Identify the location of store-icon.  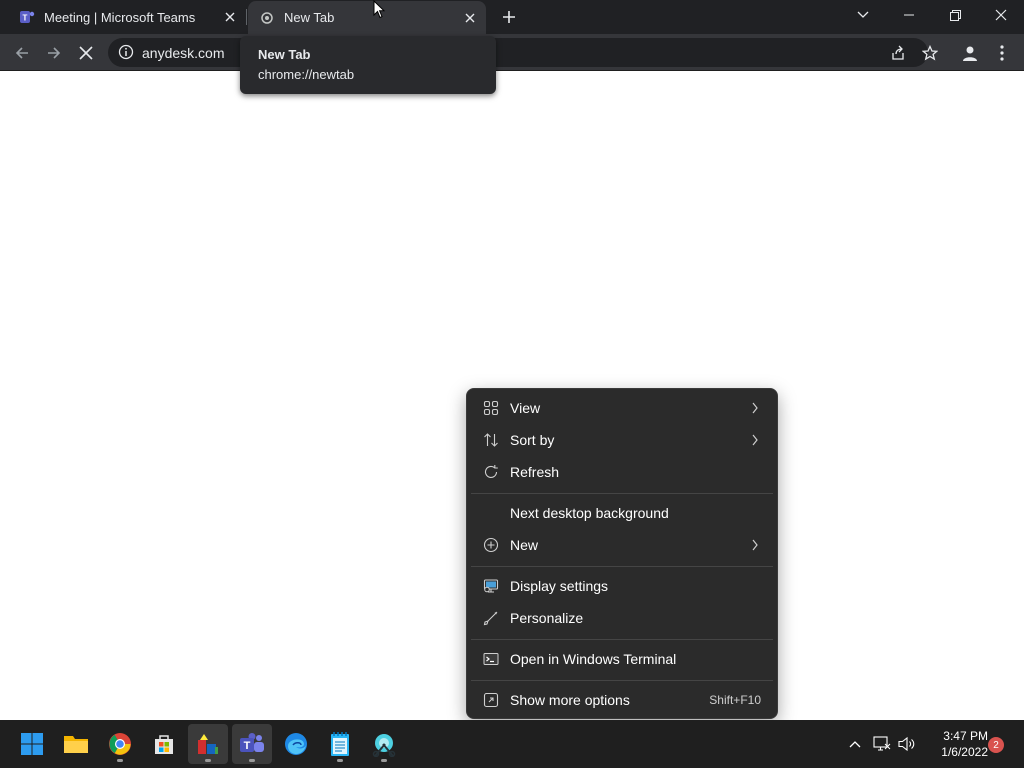
(164, 744).